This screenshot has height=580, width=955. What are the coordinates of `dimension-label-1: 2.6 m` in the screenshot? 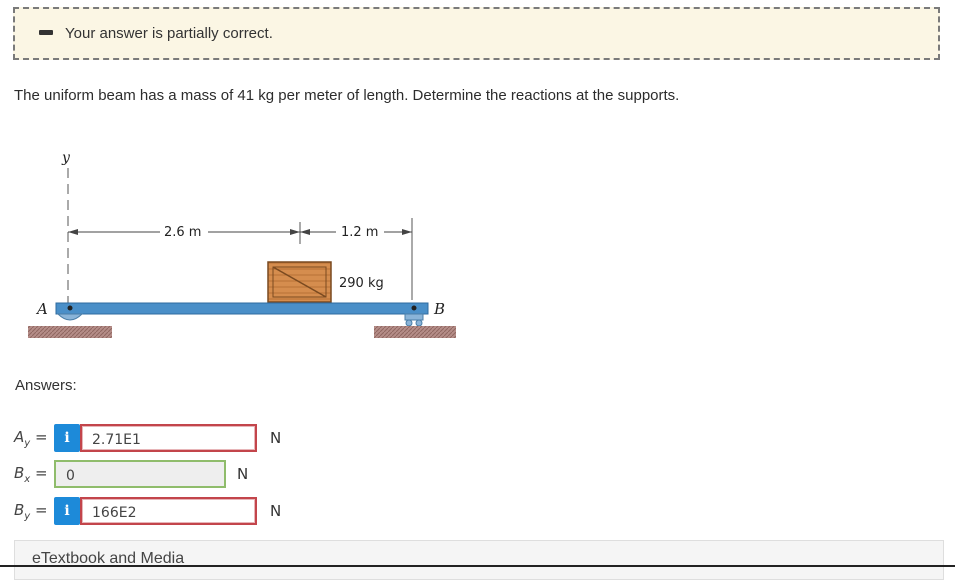 It's located at (182, 232).